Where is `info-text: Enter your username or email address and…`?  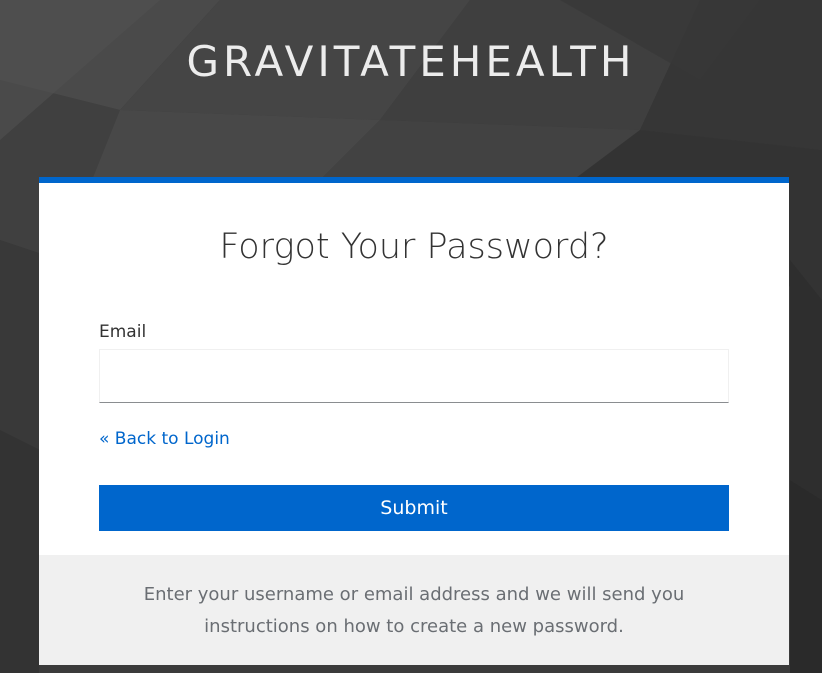
info-text: Enter your username or email address and… is located at coordinates (414, 610).